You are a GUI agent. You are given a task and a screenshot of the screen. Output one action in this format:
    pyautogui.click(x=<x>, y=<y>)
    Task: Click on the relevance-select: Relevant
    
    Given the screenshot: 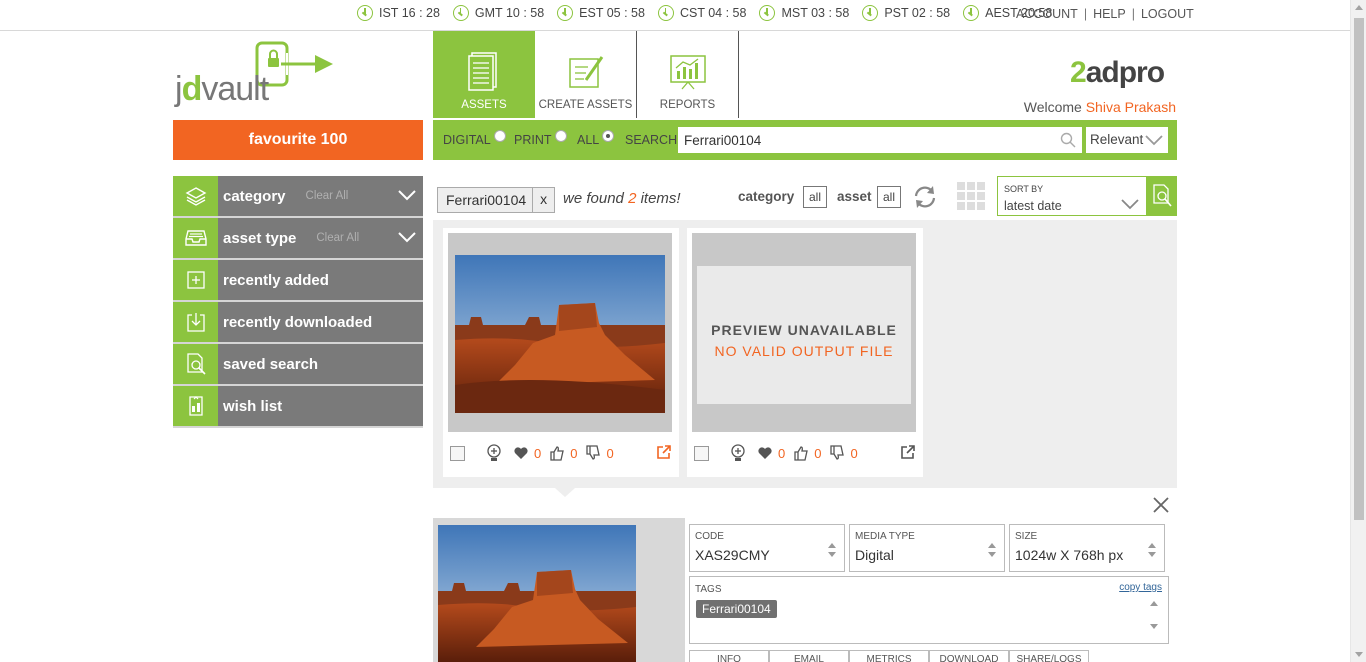 What is the action you would take?
    pyautogui.click(x=1127, y=140)
    